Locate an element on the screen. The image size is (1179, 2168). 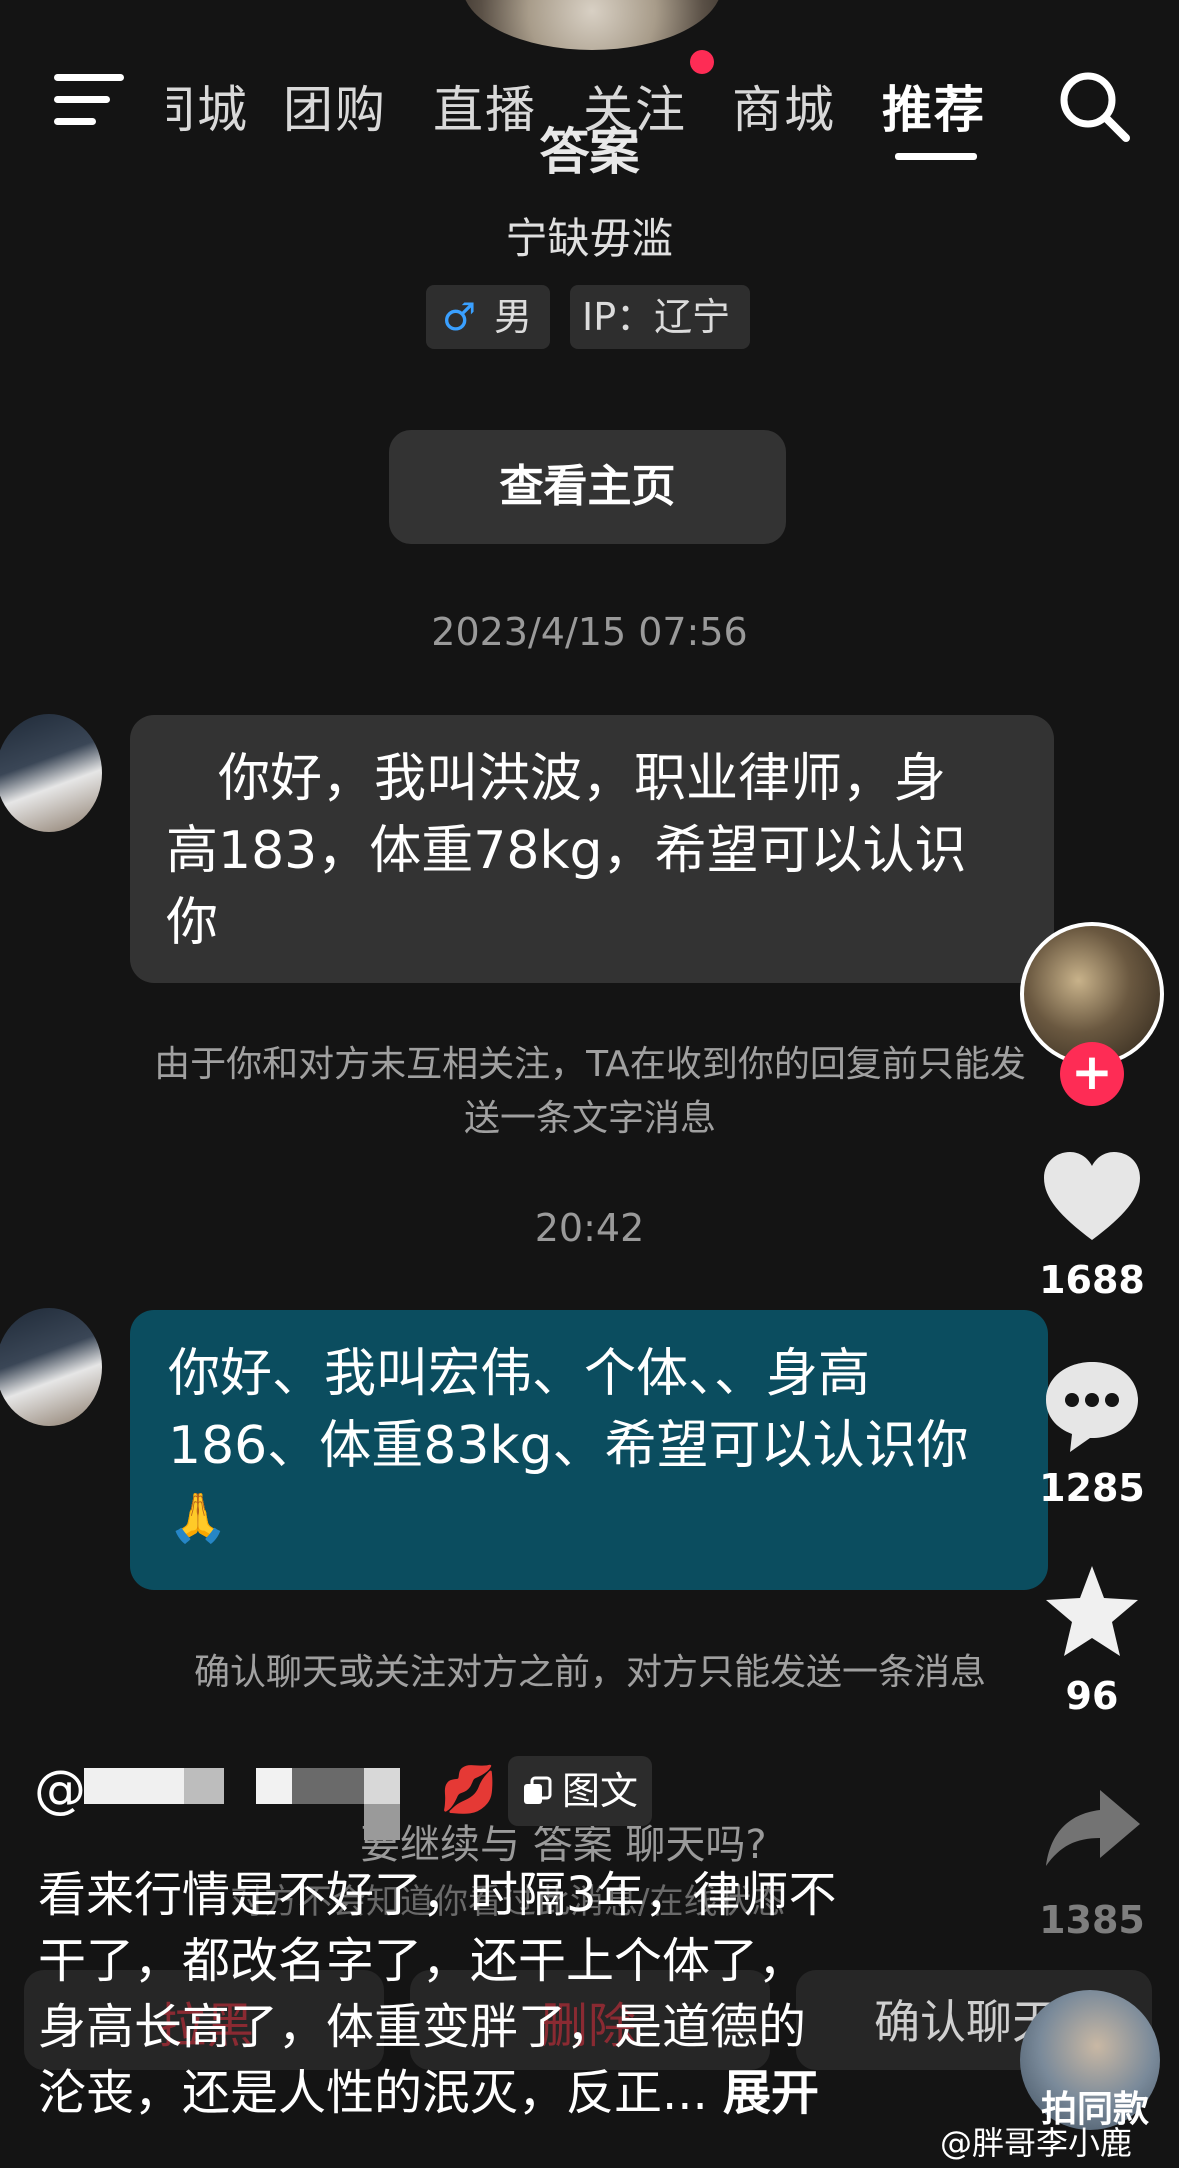
caption-line: 干了，都改名字了，还干上个体了， is located at coordinates (422, 1961).